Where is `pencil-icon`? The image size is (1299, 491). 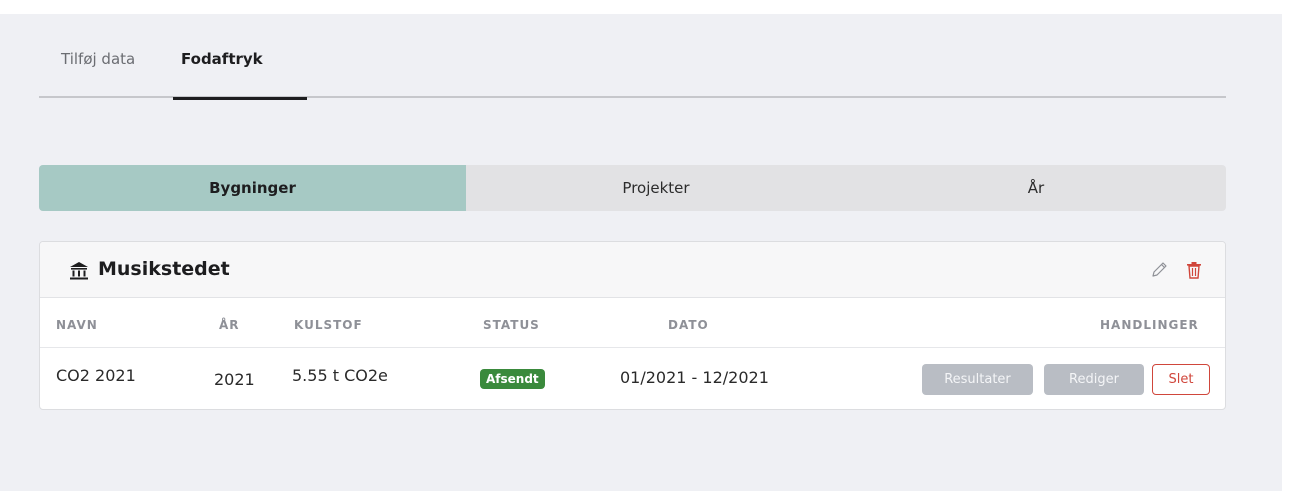
pencil-icon is located at coordinates (1159, 270).